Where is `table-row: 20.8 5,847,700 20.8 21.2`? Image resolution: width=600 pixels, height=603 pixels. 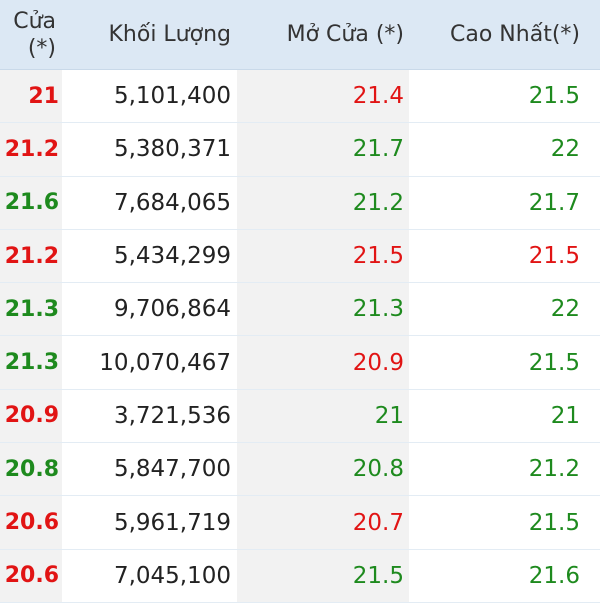 table-row: 20.8 5,847,700 20.8 21.2 is located at coordinates (300, 470).